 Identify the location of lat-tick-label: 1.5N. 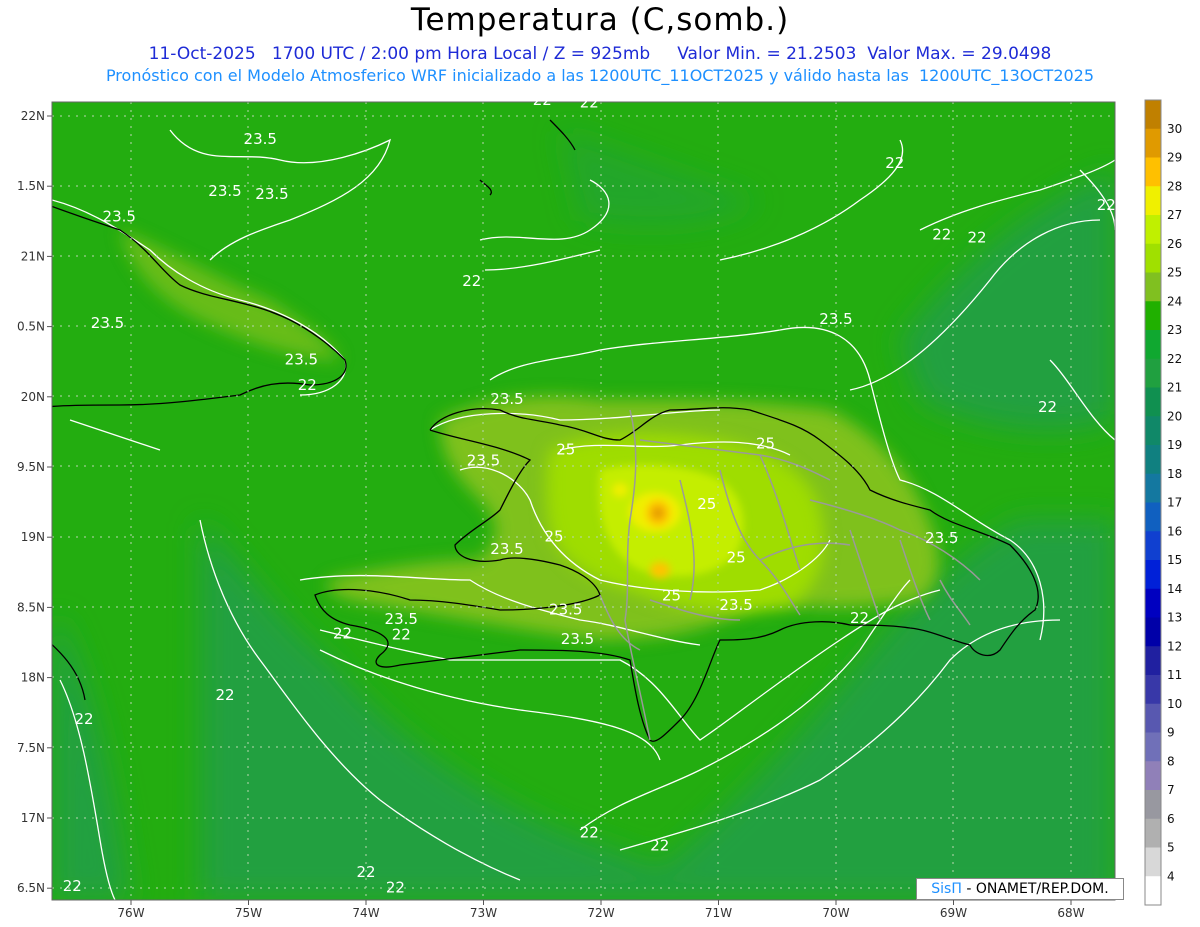
(31, 186).